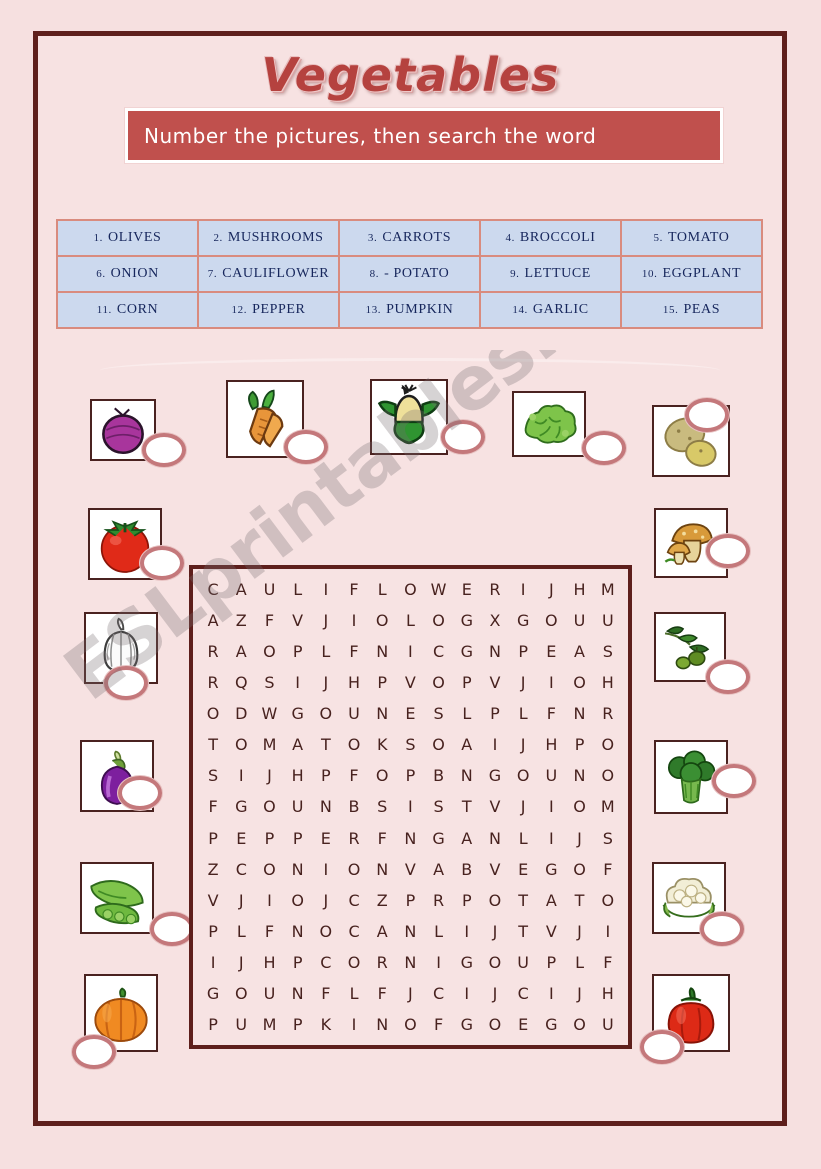 The image size is (821, 1169). What do you see at coordinates (382, 744) in the screenshot?
I see `grid-letter: K` at bounding box center [382, 744].